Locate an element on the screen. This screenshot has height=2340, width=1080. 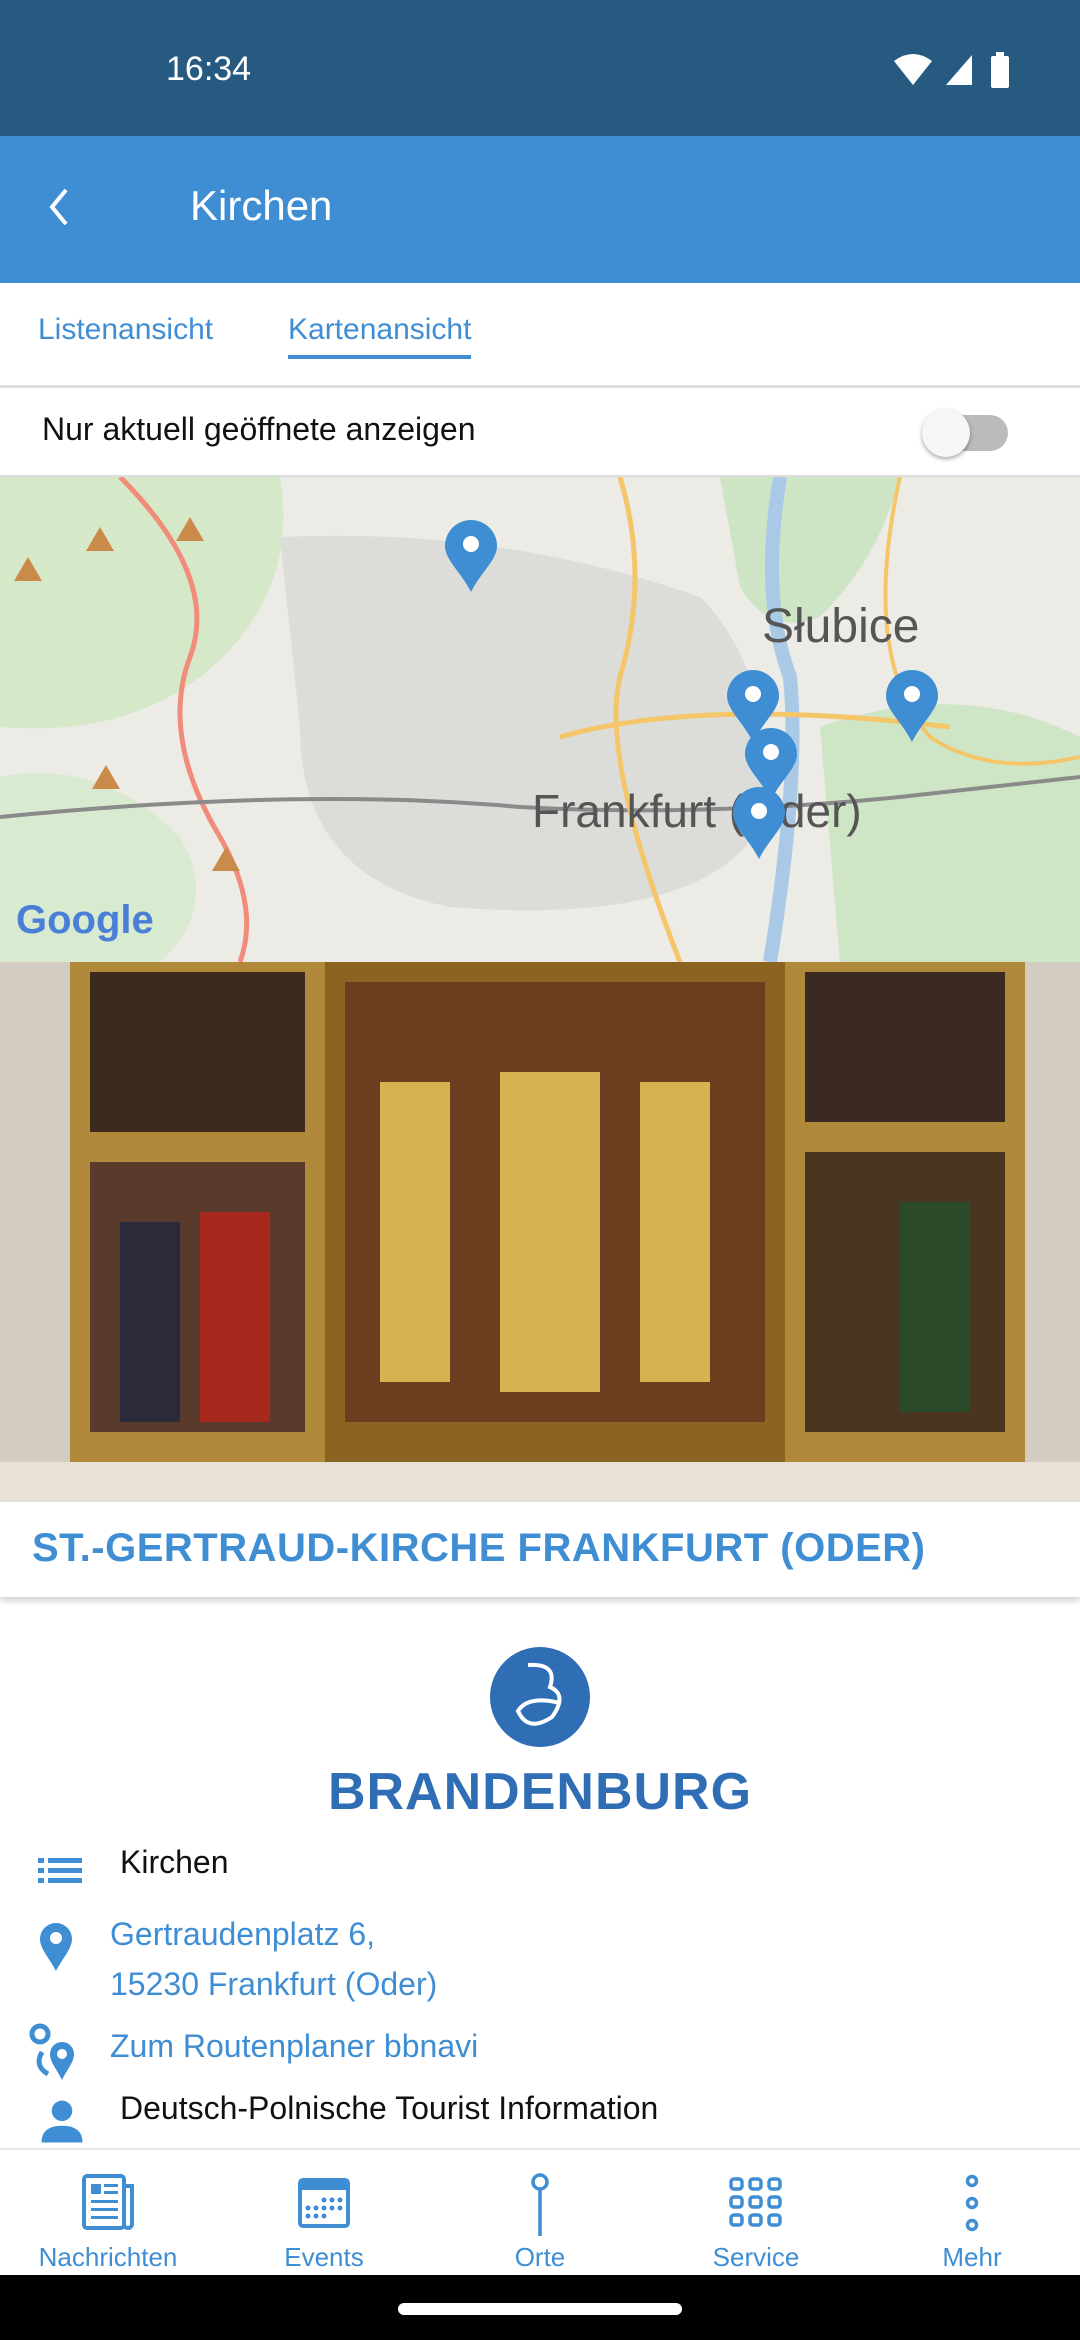
nav-orte: Orte is located at coordinates (540, 2213).